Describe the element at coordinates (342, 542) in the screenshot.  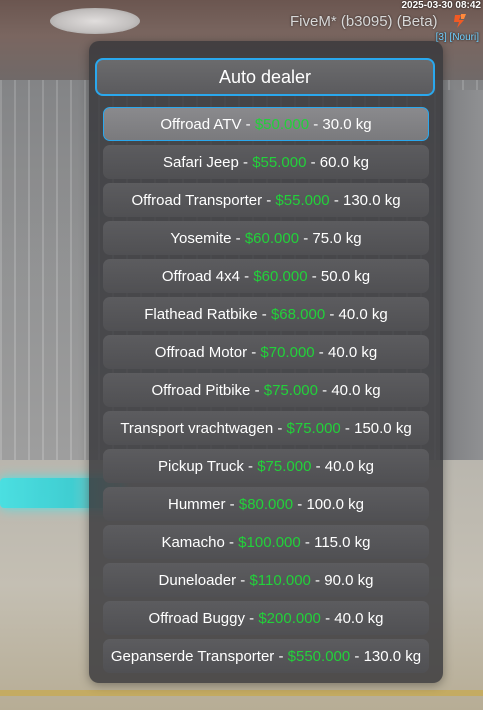
I see `vehicle-weight: 115.0 kg` at that location.